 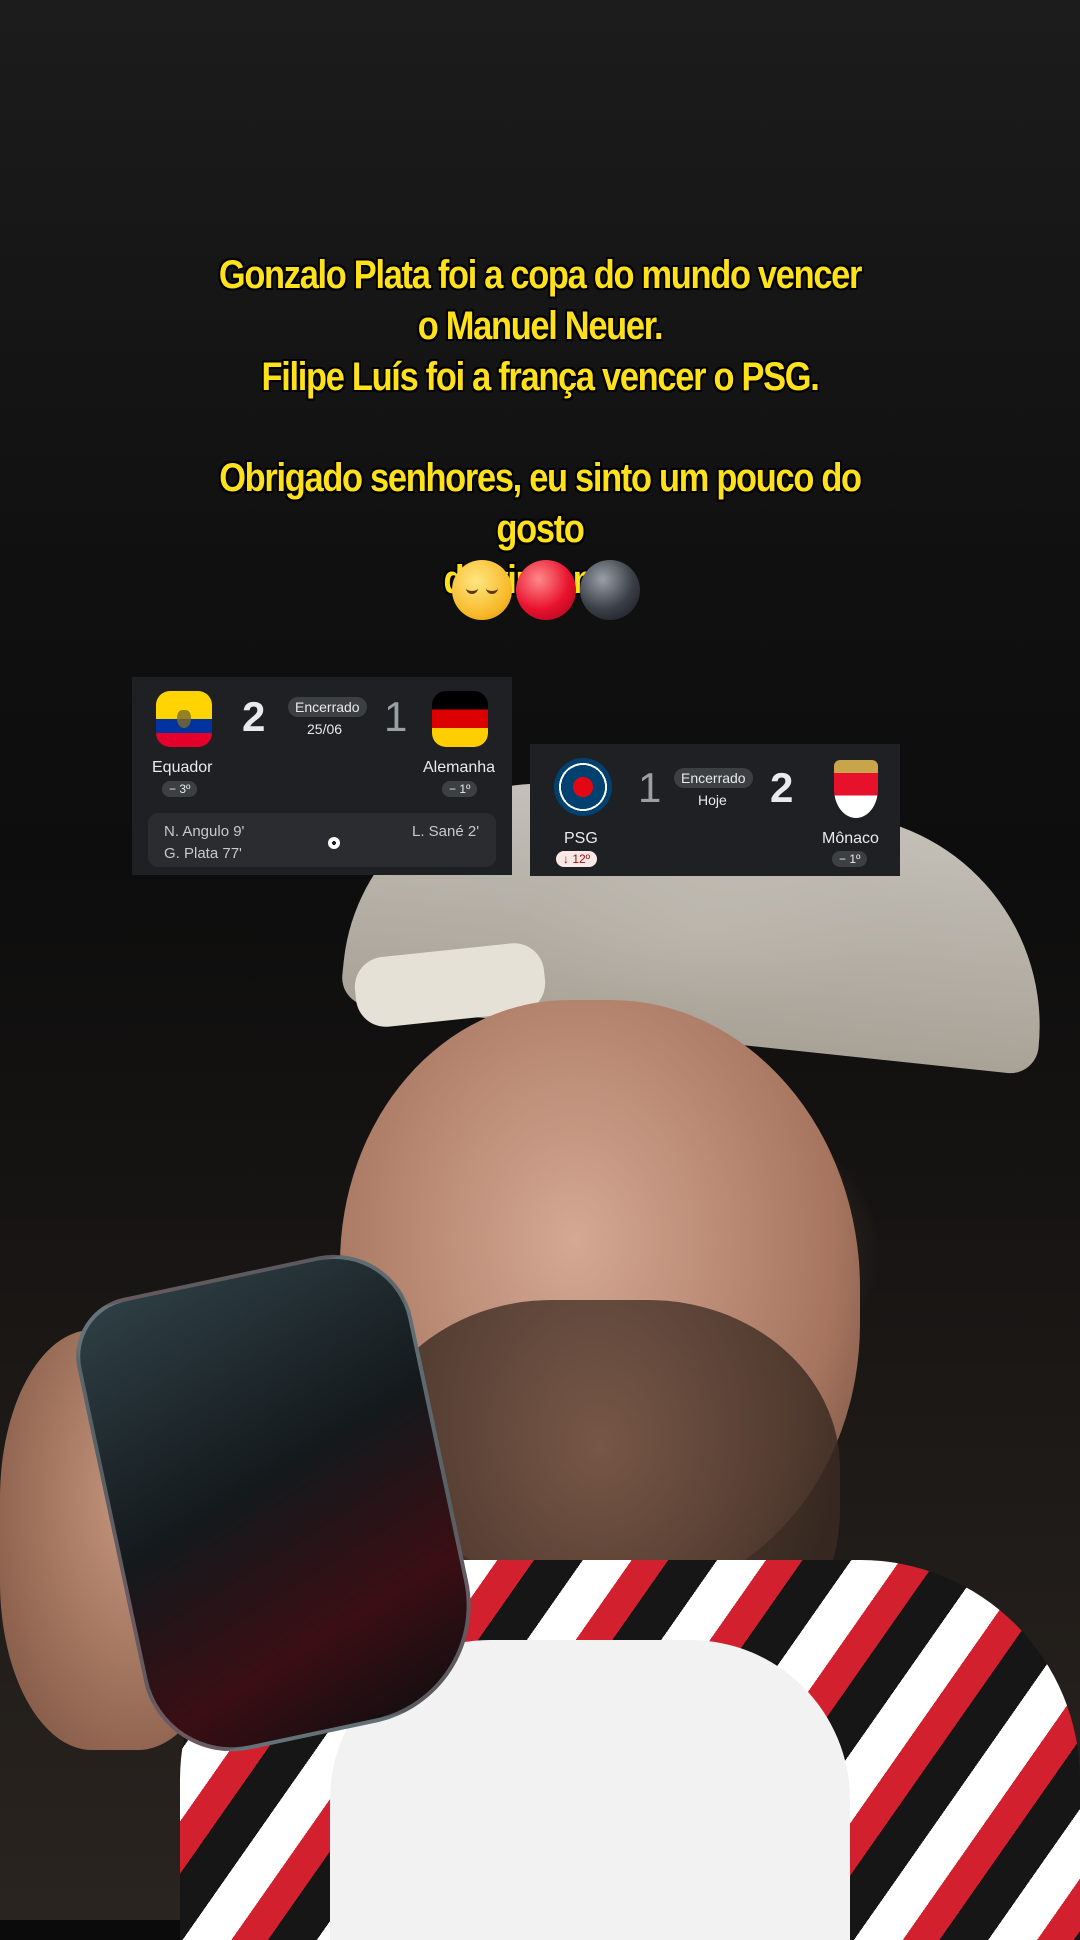 What do you see at coordinates (254, 716) in the screenshot?
I see `home-score: 2` at bounding box center [254, 716].